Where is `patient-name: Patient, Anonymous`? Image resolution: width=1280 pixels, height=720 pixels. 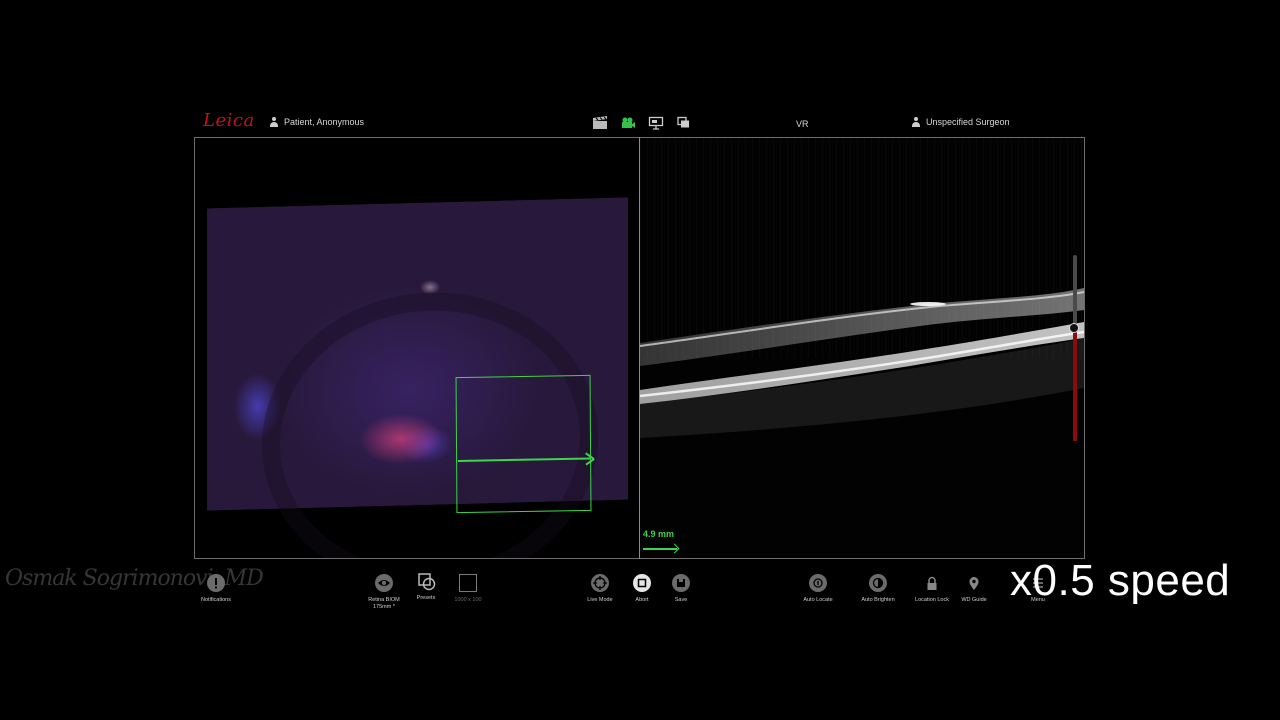 patient-name: Patient, Anonymous is located at coordinates (324, 122).